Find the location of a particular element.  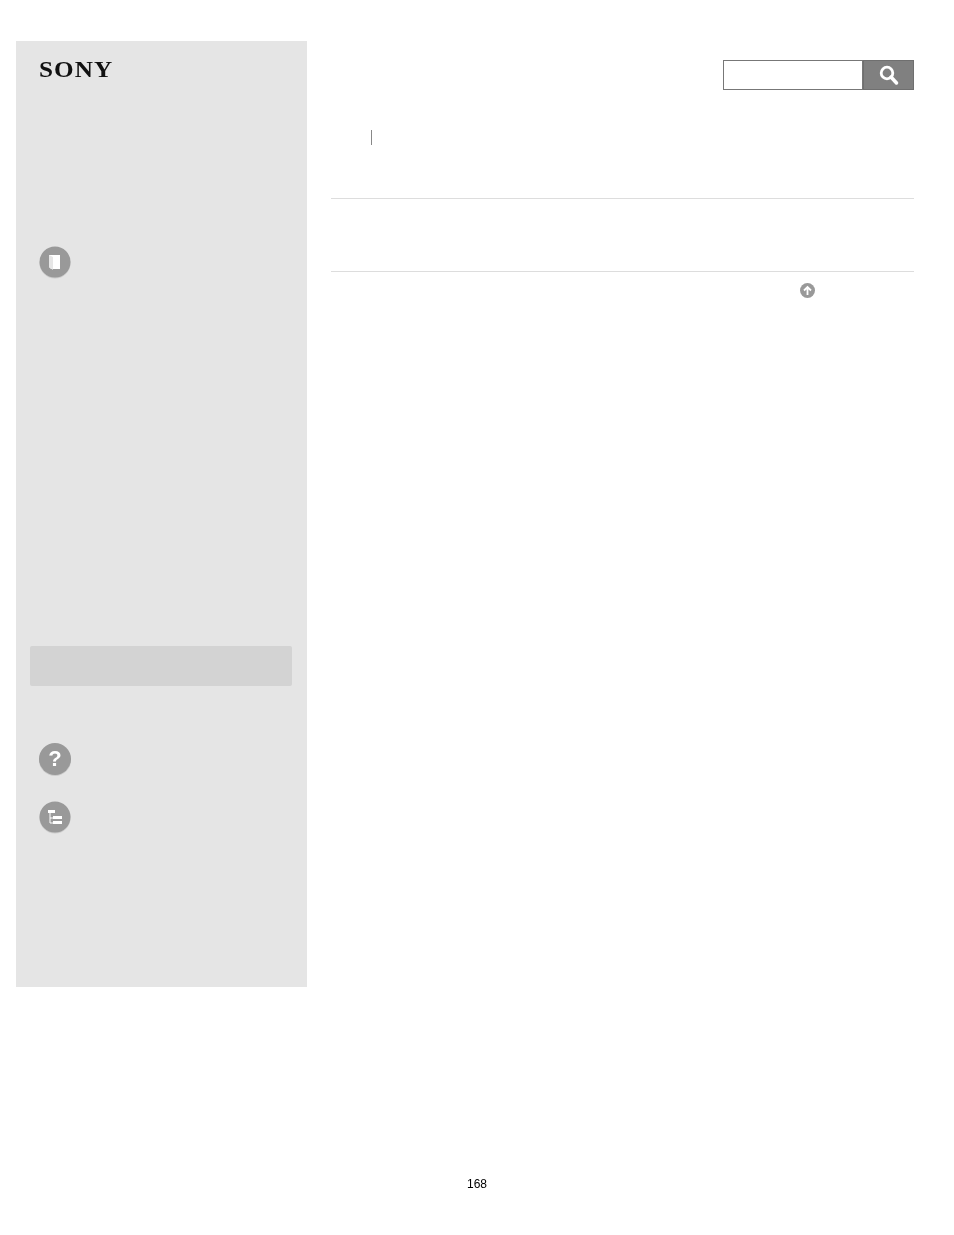

up-arrow-icon is located at coordinates (807, 290).